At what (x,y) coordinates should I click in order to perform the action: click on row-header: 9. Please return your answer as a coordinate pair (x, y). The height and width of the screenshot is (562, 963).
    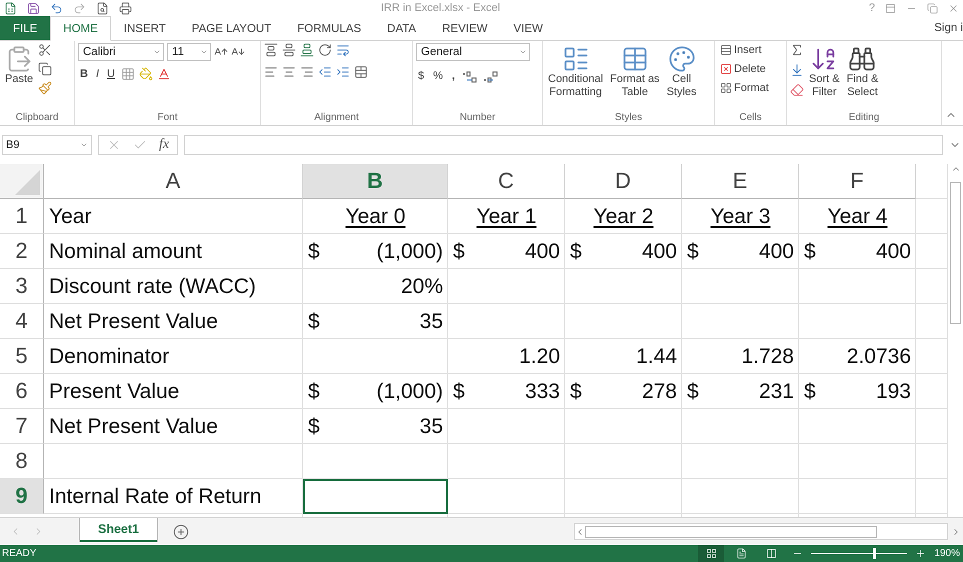
    Looking at the image, I should click on (22, 496).